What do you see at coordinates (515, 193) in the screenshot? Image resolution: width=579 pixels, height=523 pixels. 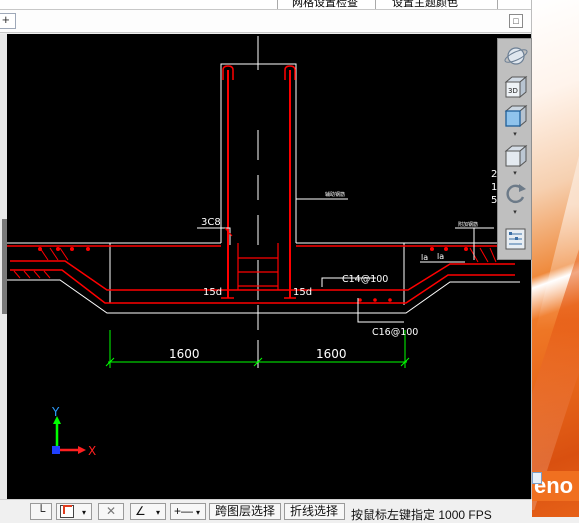 I see `rotate-icon` at bounding box center [515, 193].